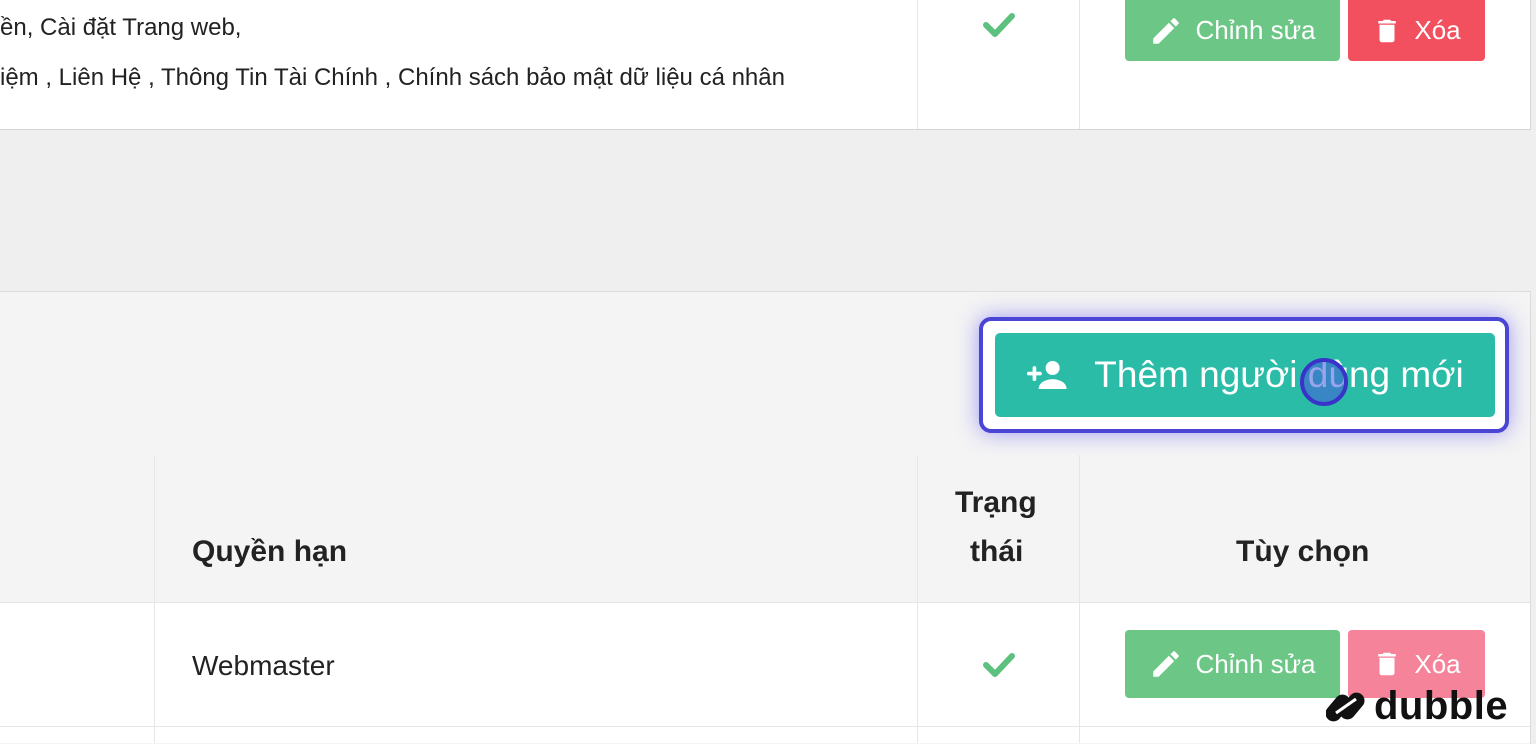 The width and height of the screenshot is (1536, 744). I want to click on column-header-status-line: thái, so click(997, 551).